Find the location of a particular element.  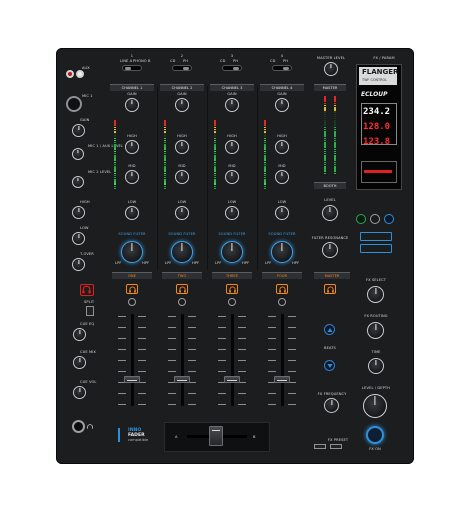

talkover-knob is located at coordinates (78, 264).